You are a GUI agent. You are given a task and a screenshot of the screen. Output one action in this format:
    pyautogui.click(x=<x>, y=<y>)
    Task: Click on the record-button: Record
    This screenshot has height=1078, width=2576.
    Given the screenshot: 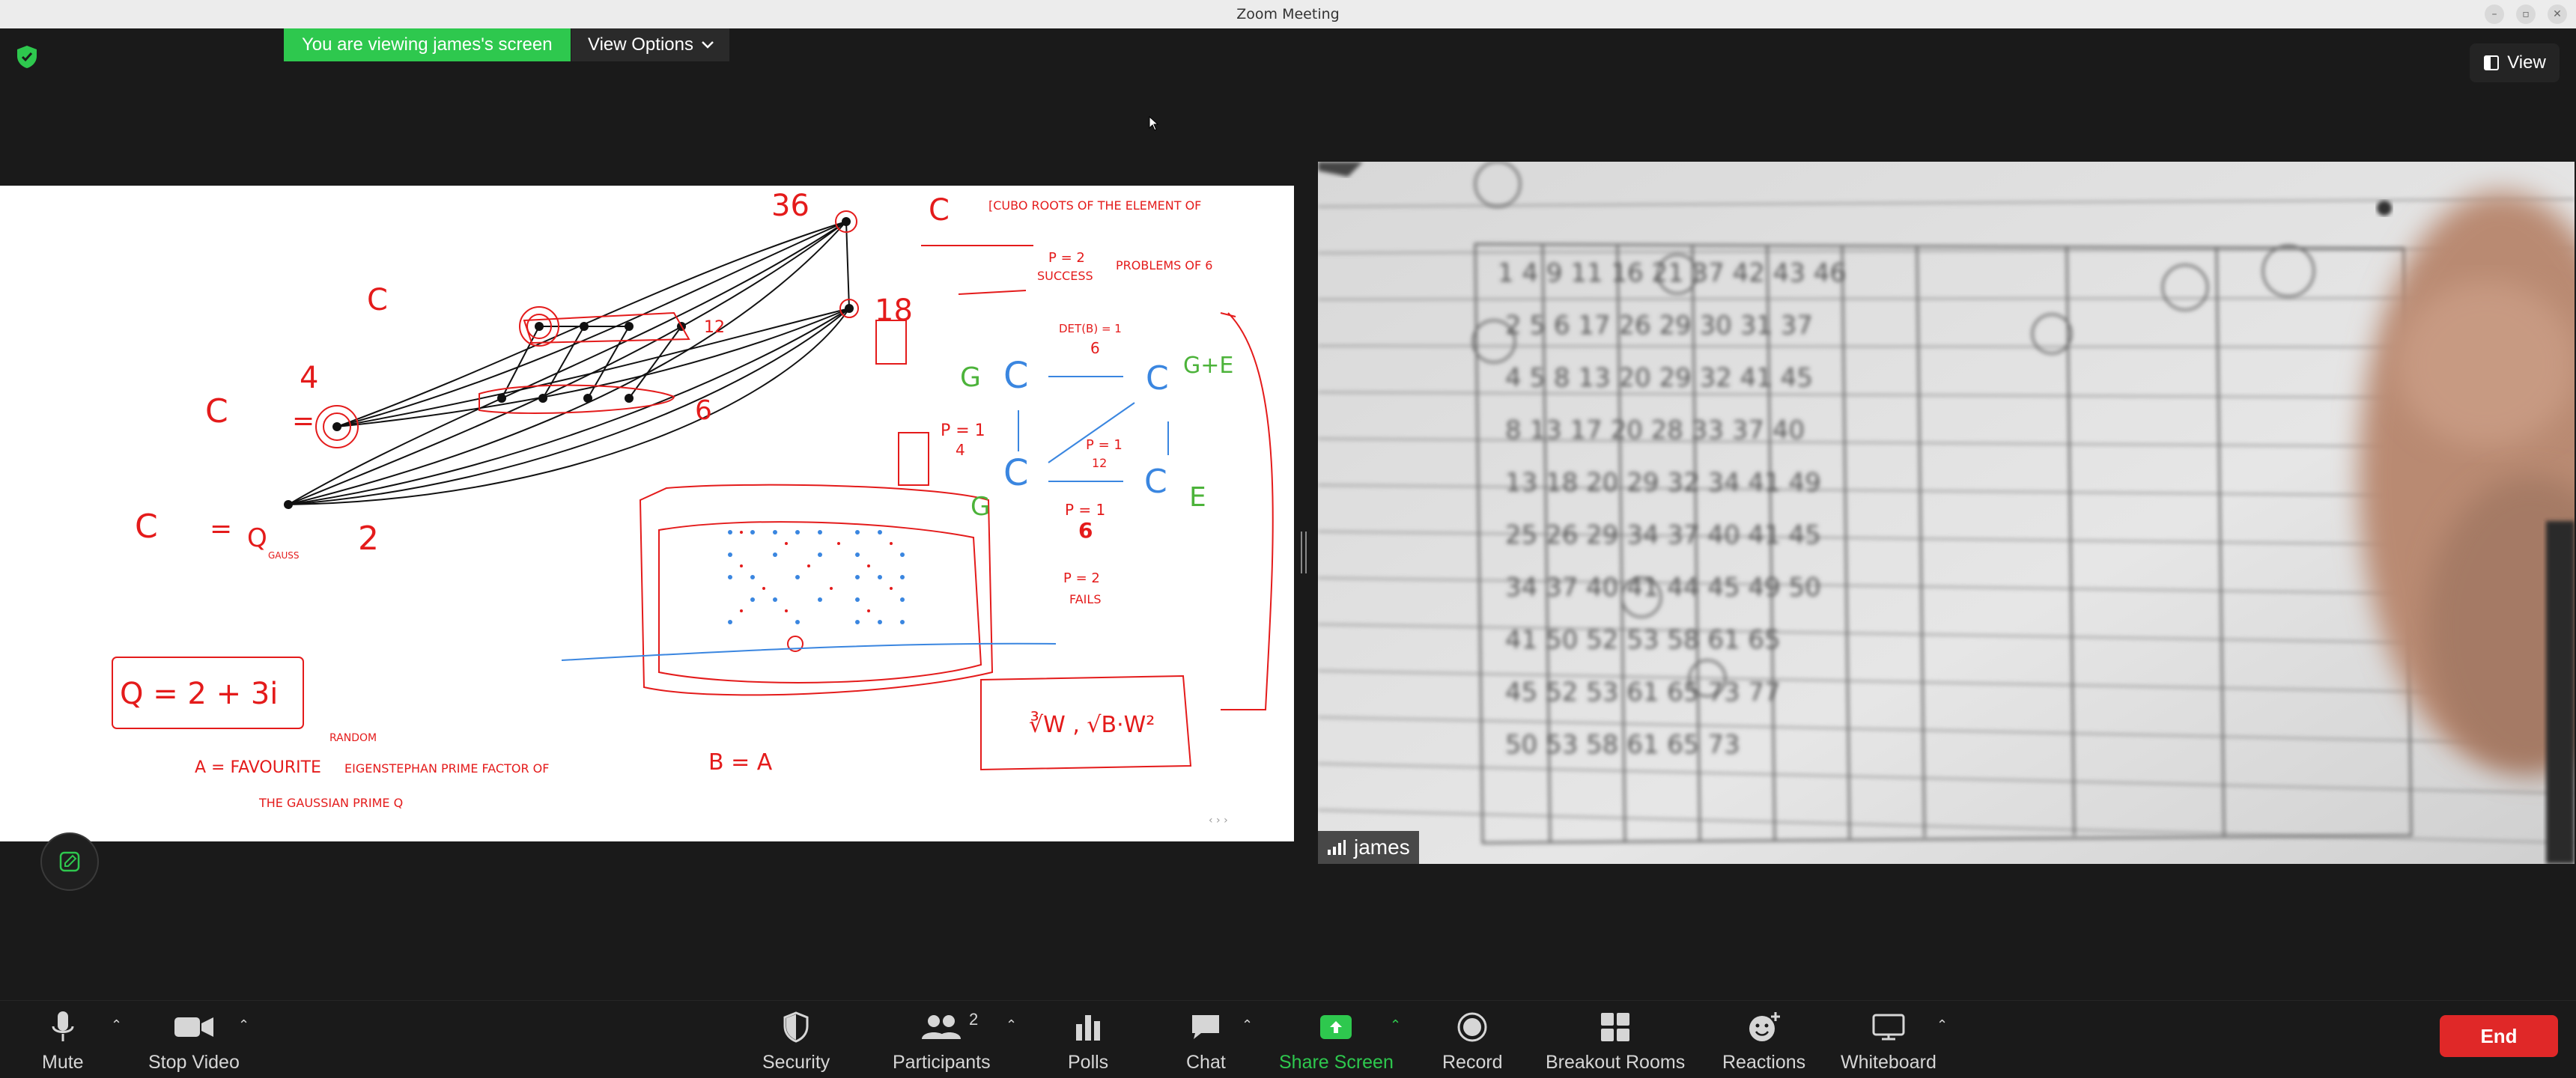 What is the action you would take?
    pyautogui.click(x=1472, y=1041)
    